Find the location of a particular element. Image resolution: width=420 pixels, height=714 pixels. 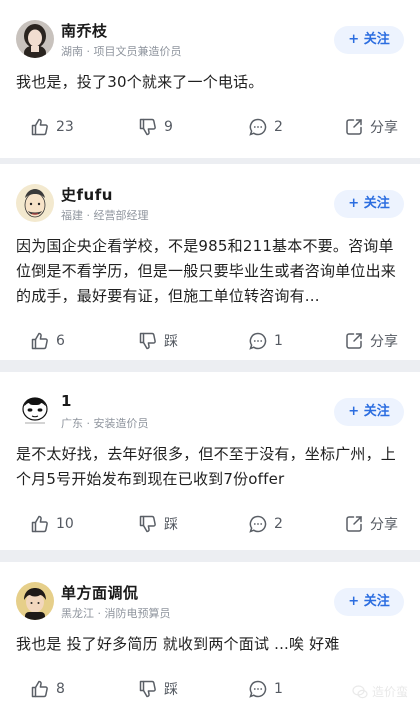

author-meta: 广东 · 安装造价员 is located at coordinates (105, 423).